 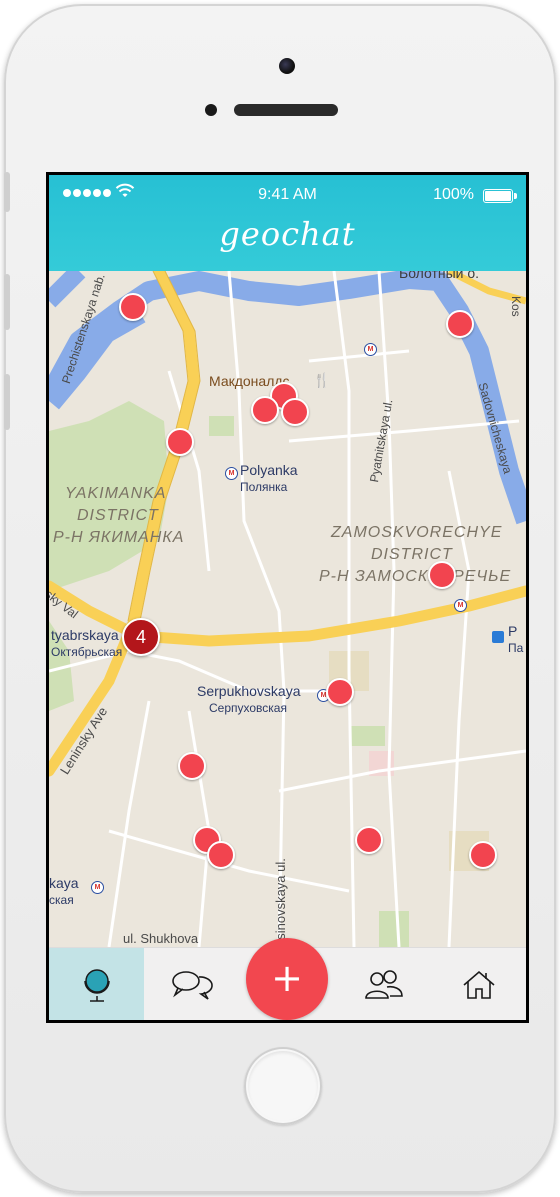 I want to click on bottom-tab-bar: +, so click(x=287, y=979).